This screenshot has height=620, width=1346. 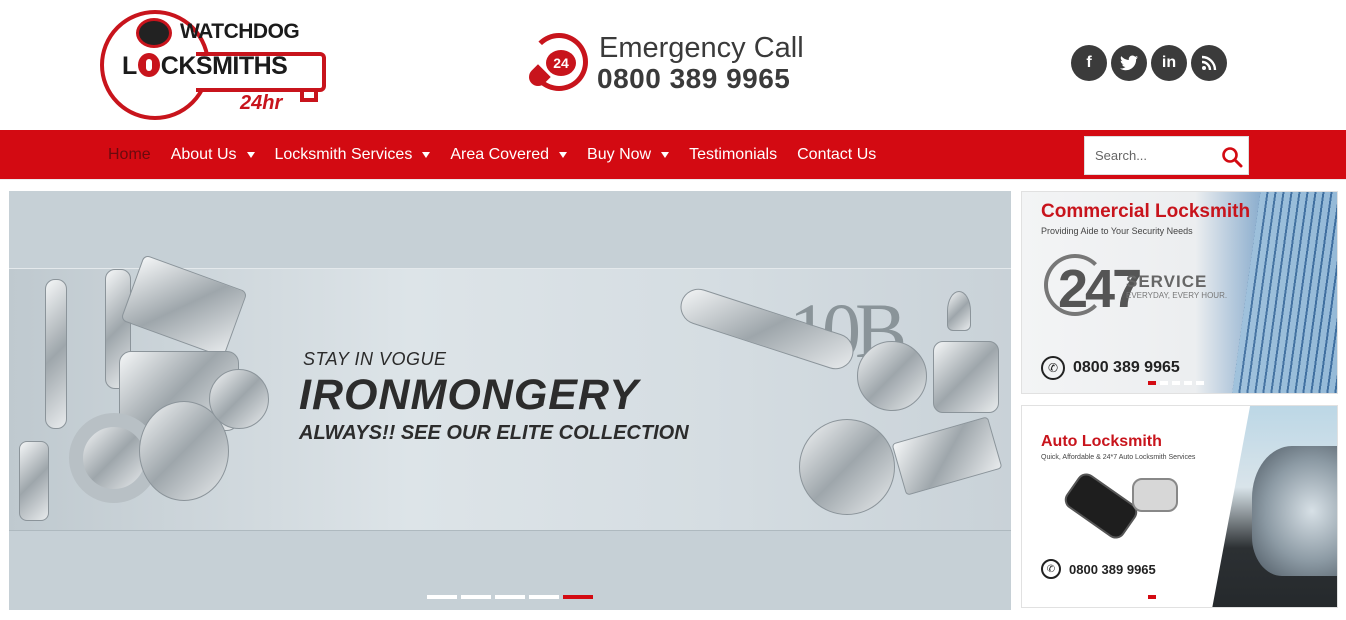 I want to click on nav-contact-us-label: Contact Us, so click(x=837, y=154).